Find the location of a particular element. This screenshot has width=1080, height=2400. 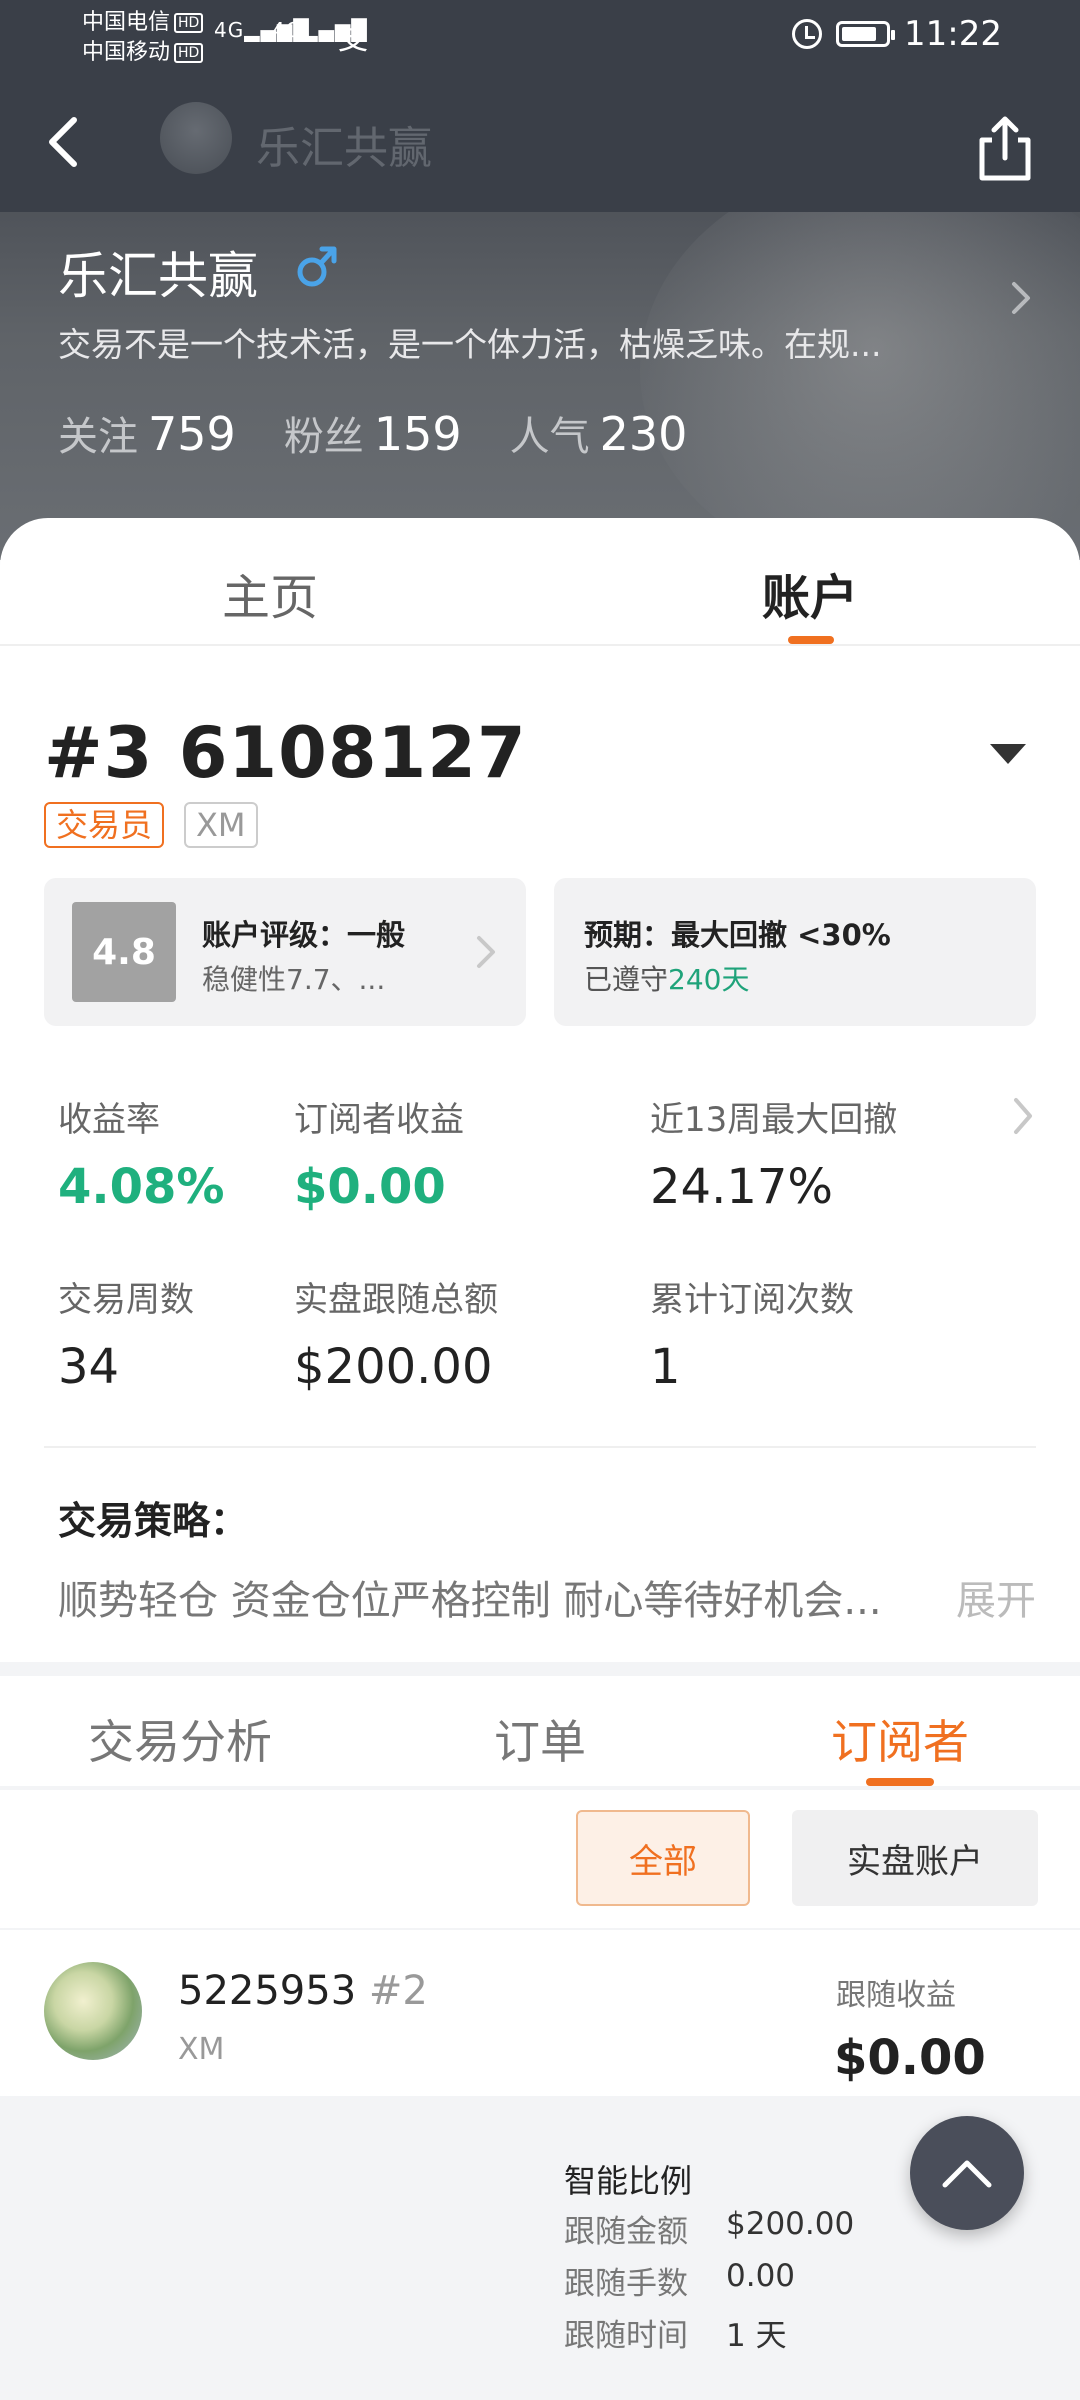

carrier-info: 中国电信 HD 中国移动 HD is located at coordinates (143, 38).